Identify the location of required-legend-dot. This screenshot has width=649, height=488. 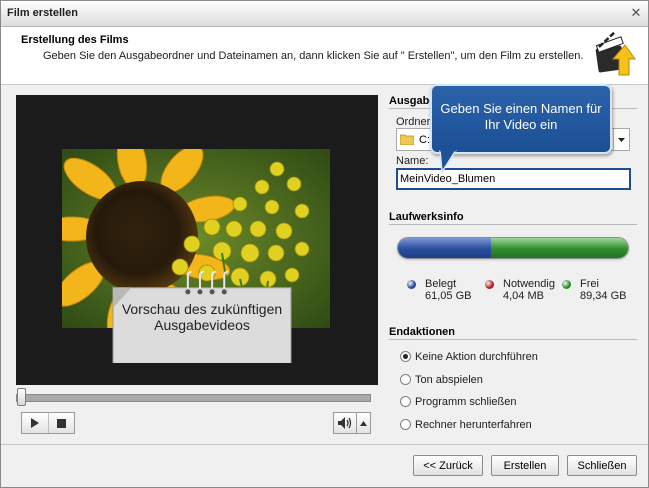
(489, 284).